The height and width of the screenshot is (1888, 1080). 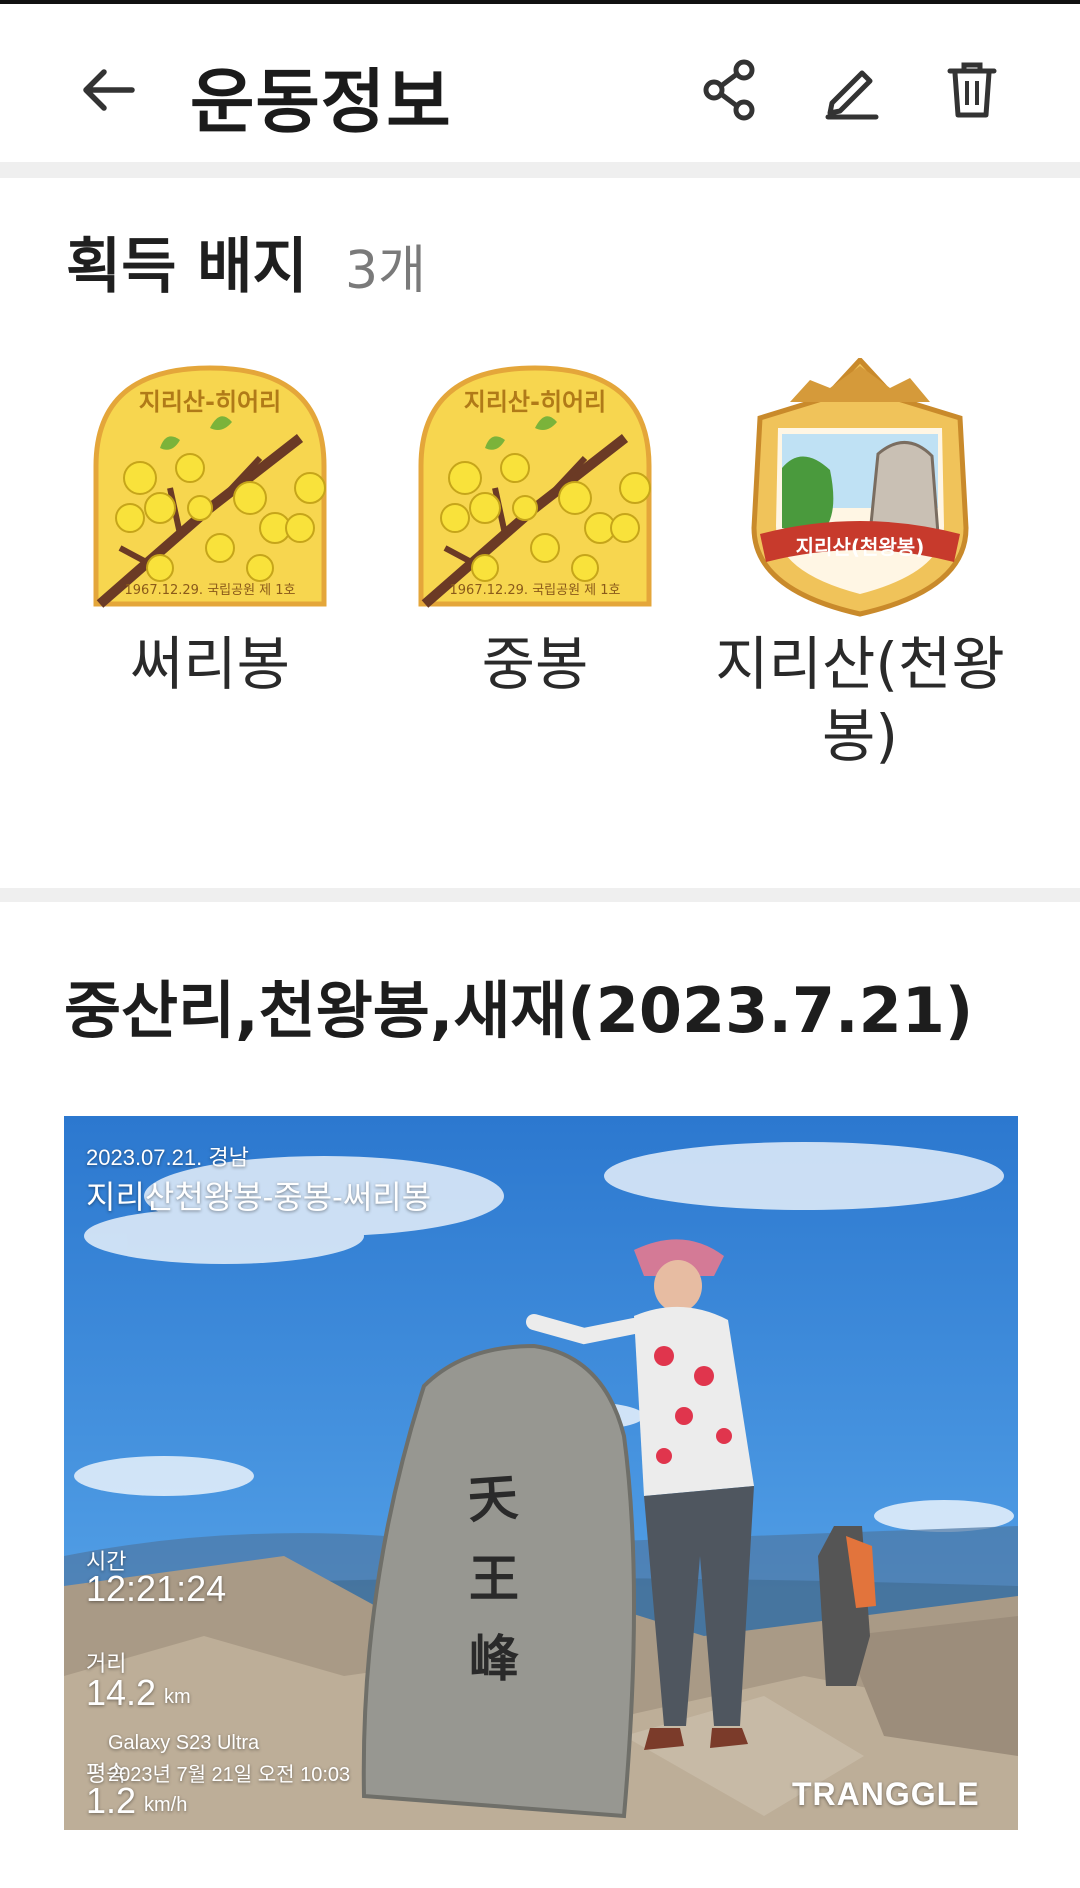 I want to click on back-button, so click(x=108, y=90).